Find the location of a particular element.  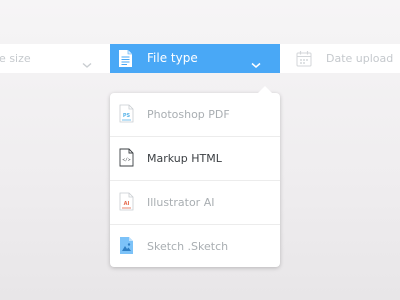

file-size-filter: le size is located at coordinates (55, 58).